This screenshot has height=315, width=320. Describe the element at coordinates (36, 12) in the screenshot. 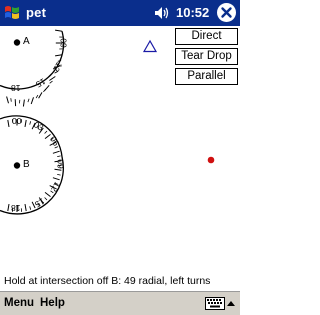

I see `app-title: pet` at that location.